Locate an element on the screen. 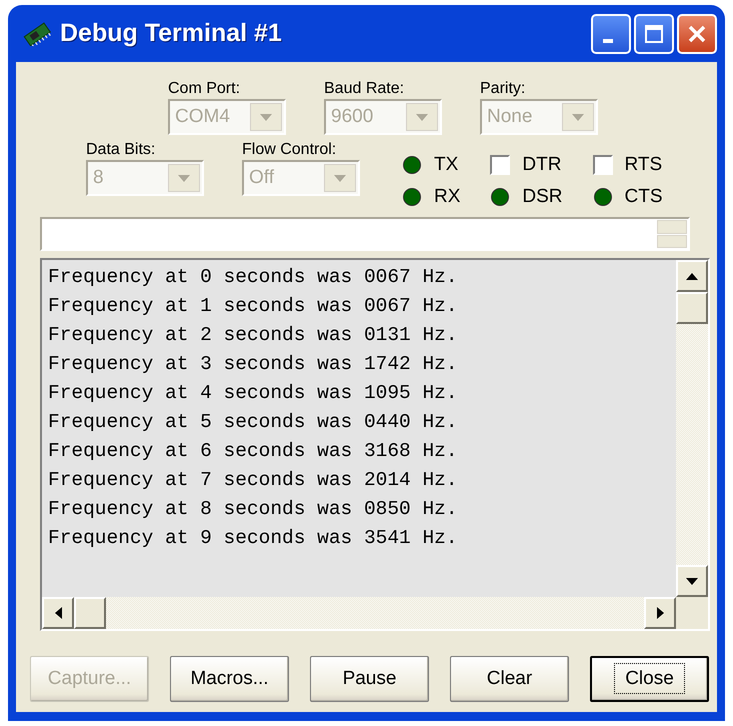 The image size is (733, 726). signal-label: DSR is located at coordinates (542, 197).